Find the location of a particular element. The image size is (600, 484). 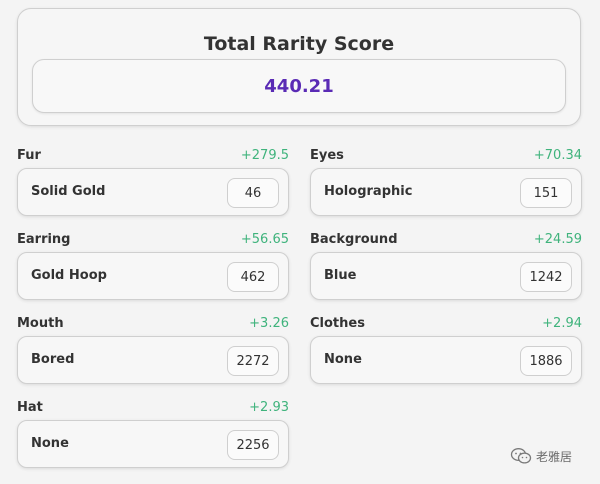

trait-value-card: None 2256 is located at coordinates (153, 444).